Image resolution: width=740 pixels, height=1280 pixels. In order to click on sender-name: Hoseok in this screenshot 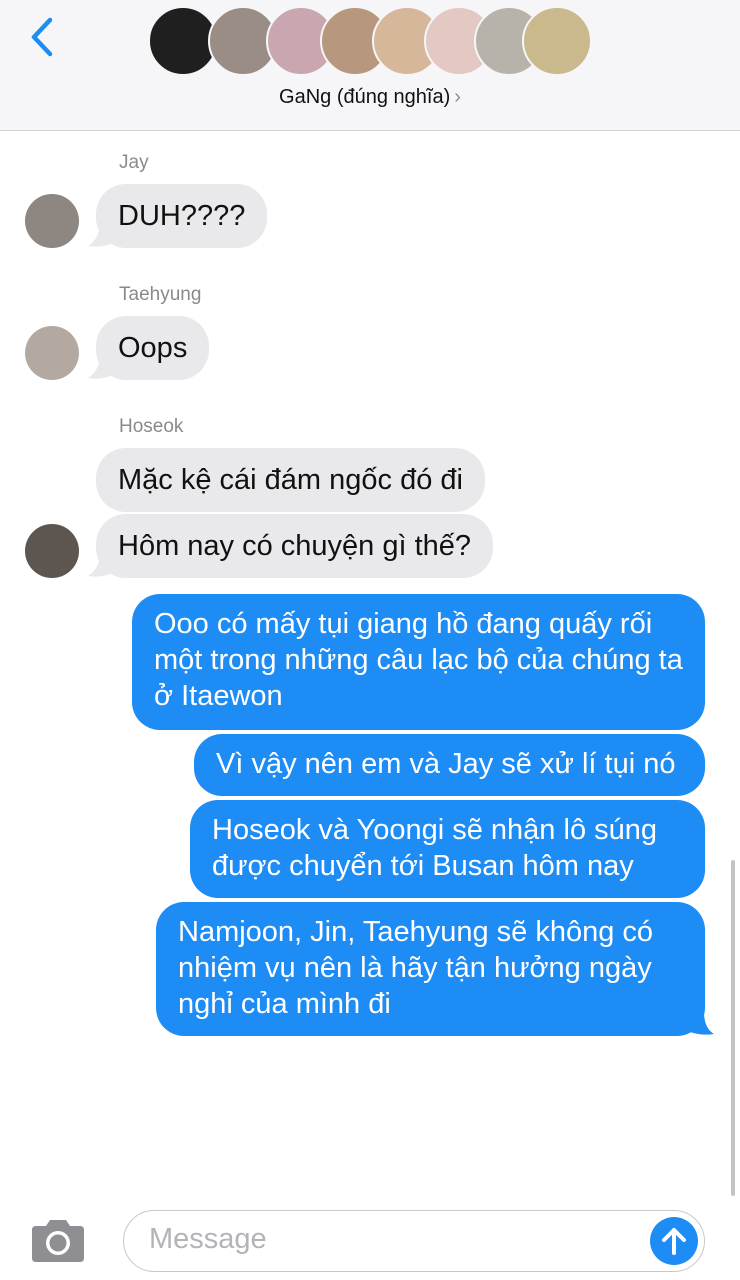, I will do `click(151, 426)`.